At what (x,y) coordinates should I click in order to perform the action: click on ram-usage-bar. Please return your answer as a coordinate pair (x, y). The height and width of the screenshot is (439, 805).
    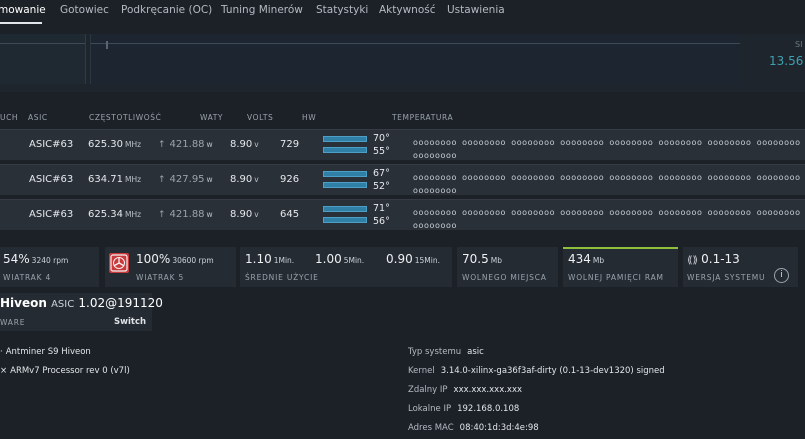
    Looking at the image, I should click on (620, 248).